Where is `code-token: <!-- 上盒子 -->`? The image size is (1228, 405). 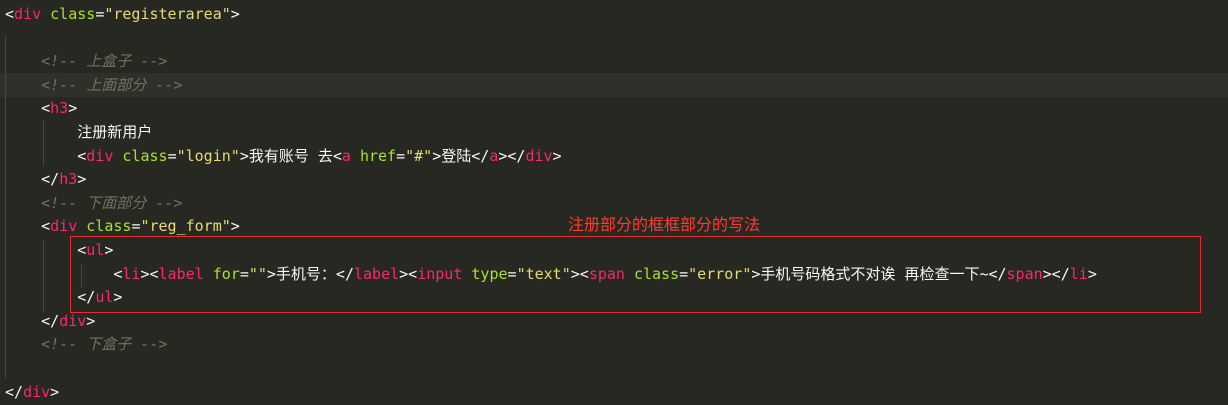 code-token: <!-- 上盒子 --> is located at coordinates (86, 61).